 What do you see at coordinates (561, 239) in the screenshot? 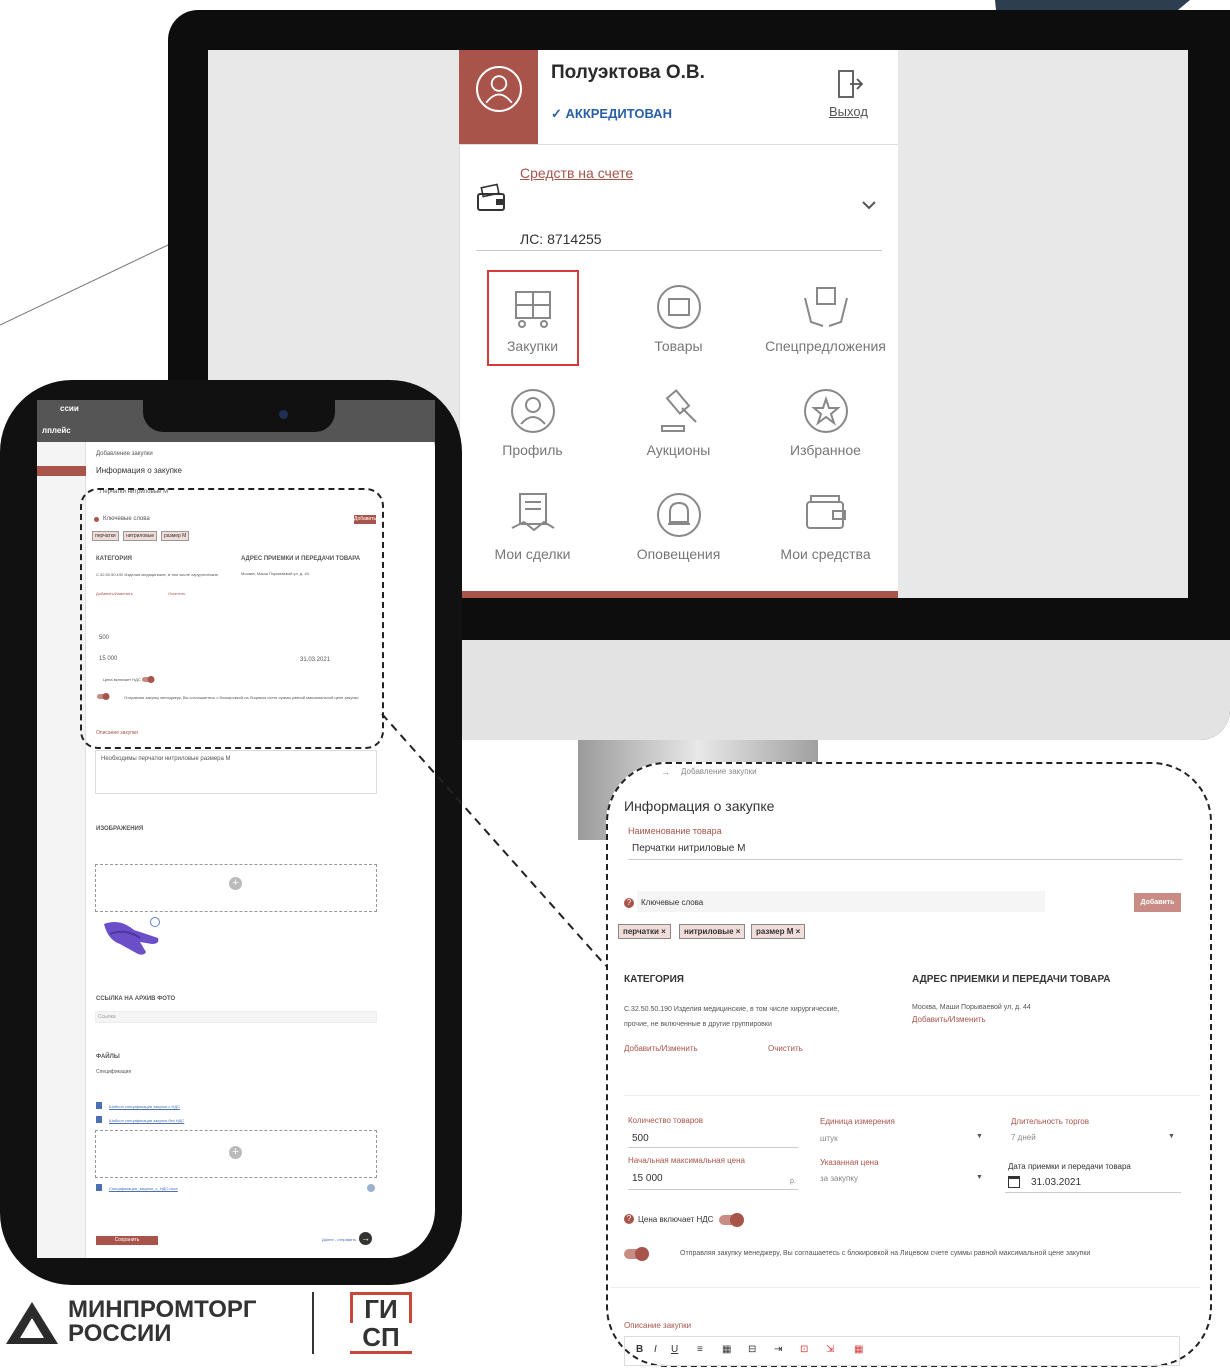
I see `account-number: ЛС: 8714255` at bounding box center [561, 239].